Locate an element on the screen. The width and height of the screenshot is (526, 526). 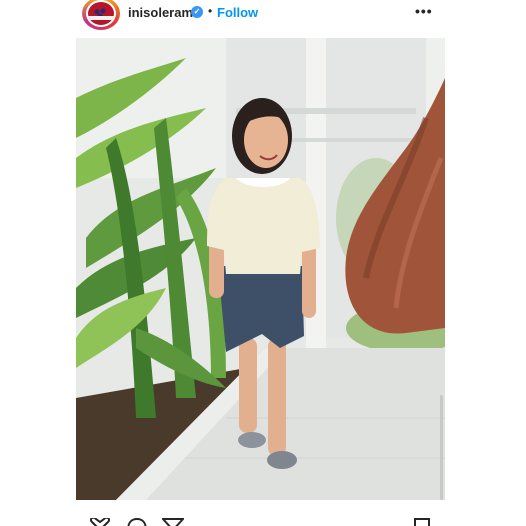
post-header: inisoleram ✓ • Follow ••• is located at coordinates (263, 15).